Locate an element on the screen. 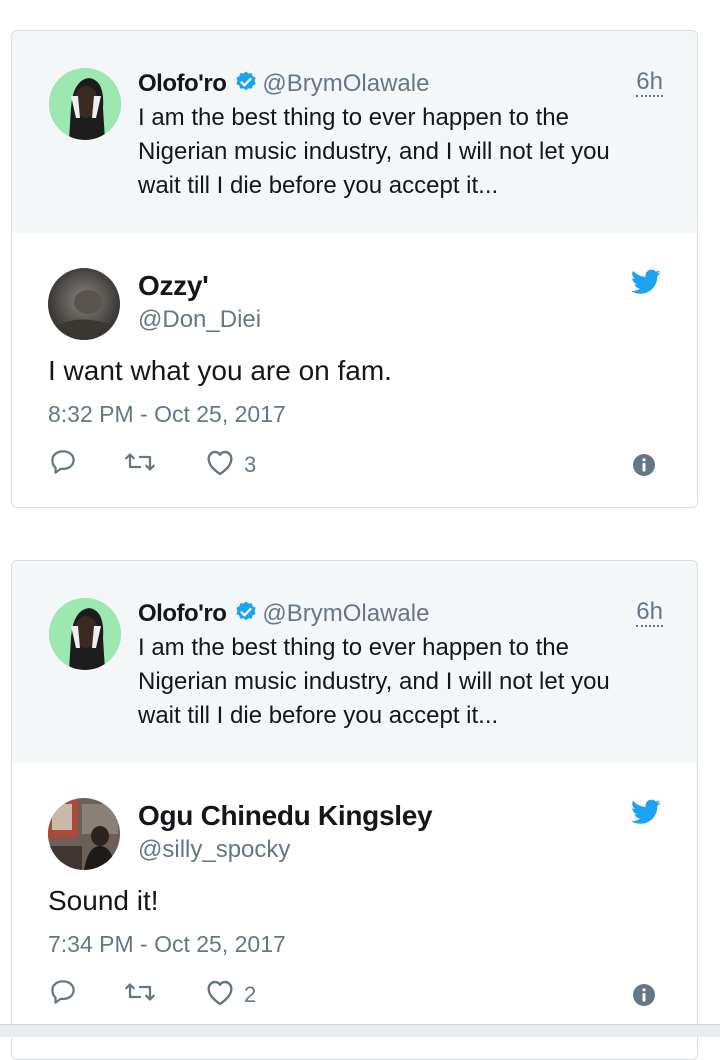 The width and height of the screenshot is (720, 1060). tweet-actions: 2 is located at coordinates (358, 995).